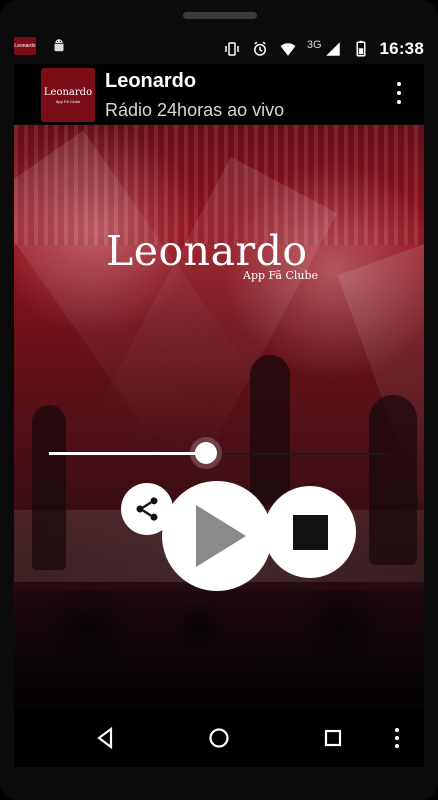  What do you see at coordinates (307, 454) in the screenshot?
I see `seek-bar-remaining` at bounding box center [307, 454].